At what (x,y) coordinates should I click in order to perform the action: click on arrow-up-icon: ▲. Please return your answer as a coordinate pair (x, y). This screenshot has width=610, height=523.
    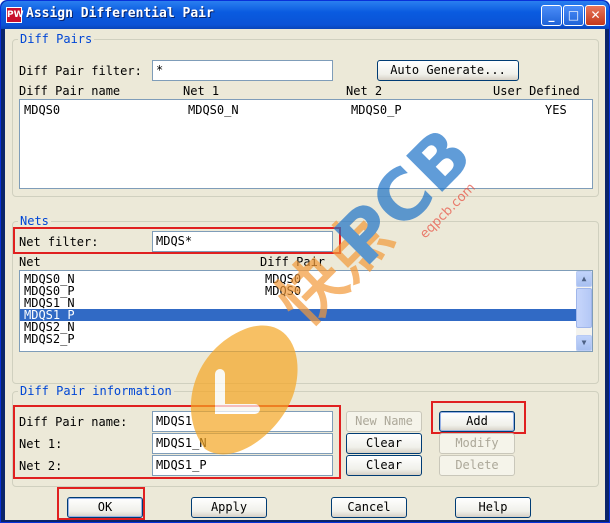
    Looking at the image, I should click on (584, 278).